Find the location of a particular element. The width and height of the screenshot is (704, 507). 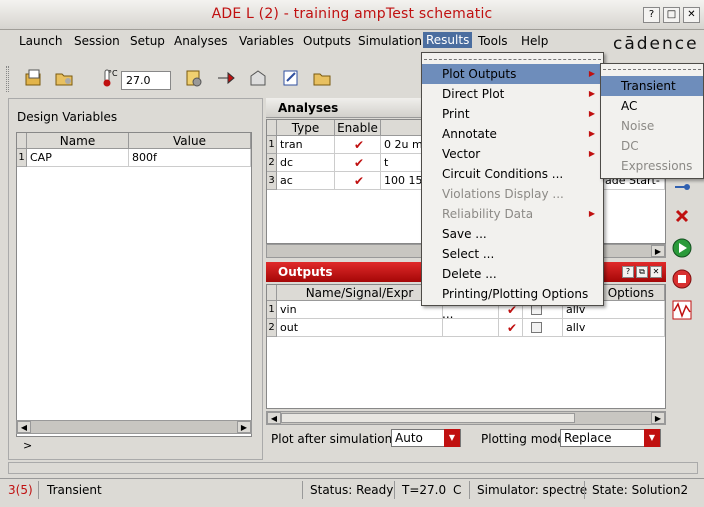

menu-results: Results is located at coordinates (448, 40).